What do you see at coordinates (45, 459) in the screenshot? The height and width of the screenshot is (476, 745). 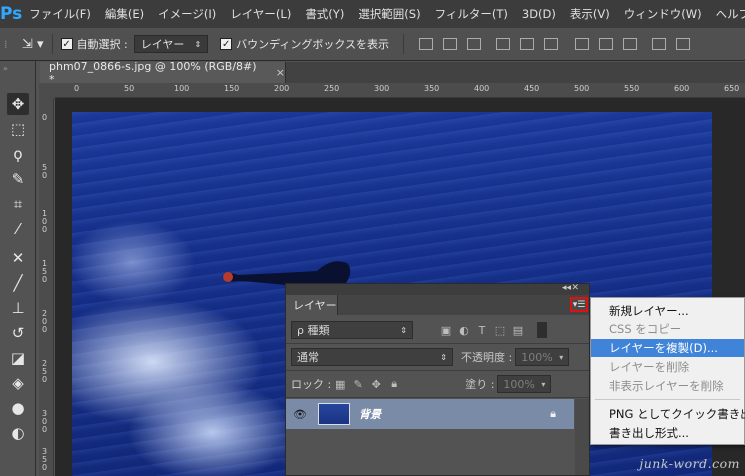 I see `ruler-tick-label: 3 5 0` at bounding box center [45, 459].